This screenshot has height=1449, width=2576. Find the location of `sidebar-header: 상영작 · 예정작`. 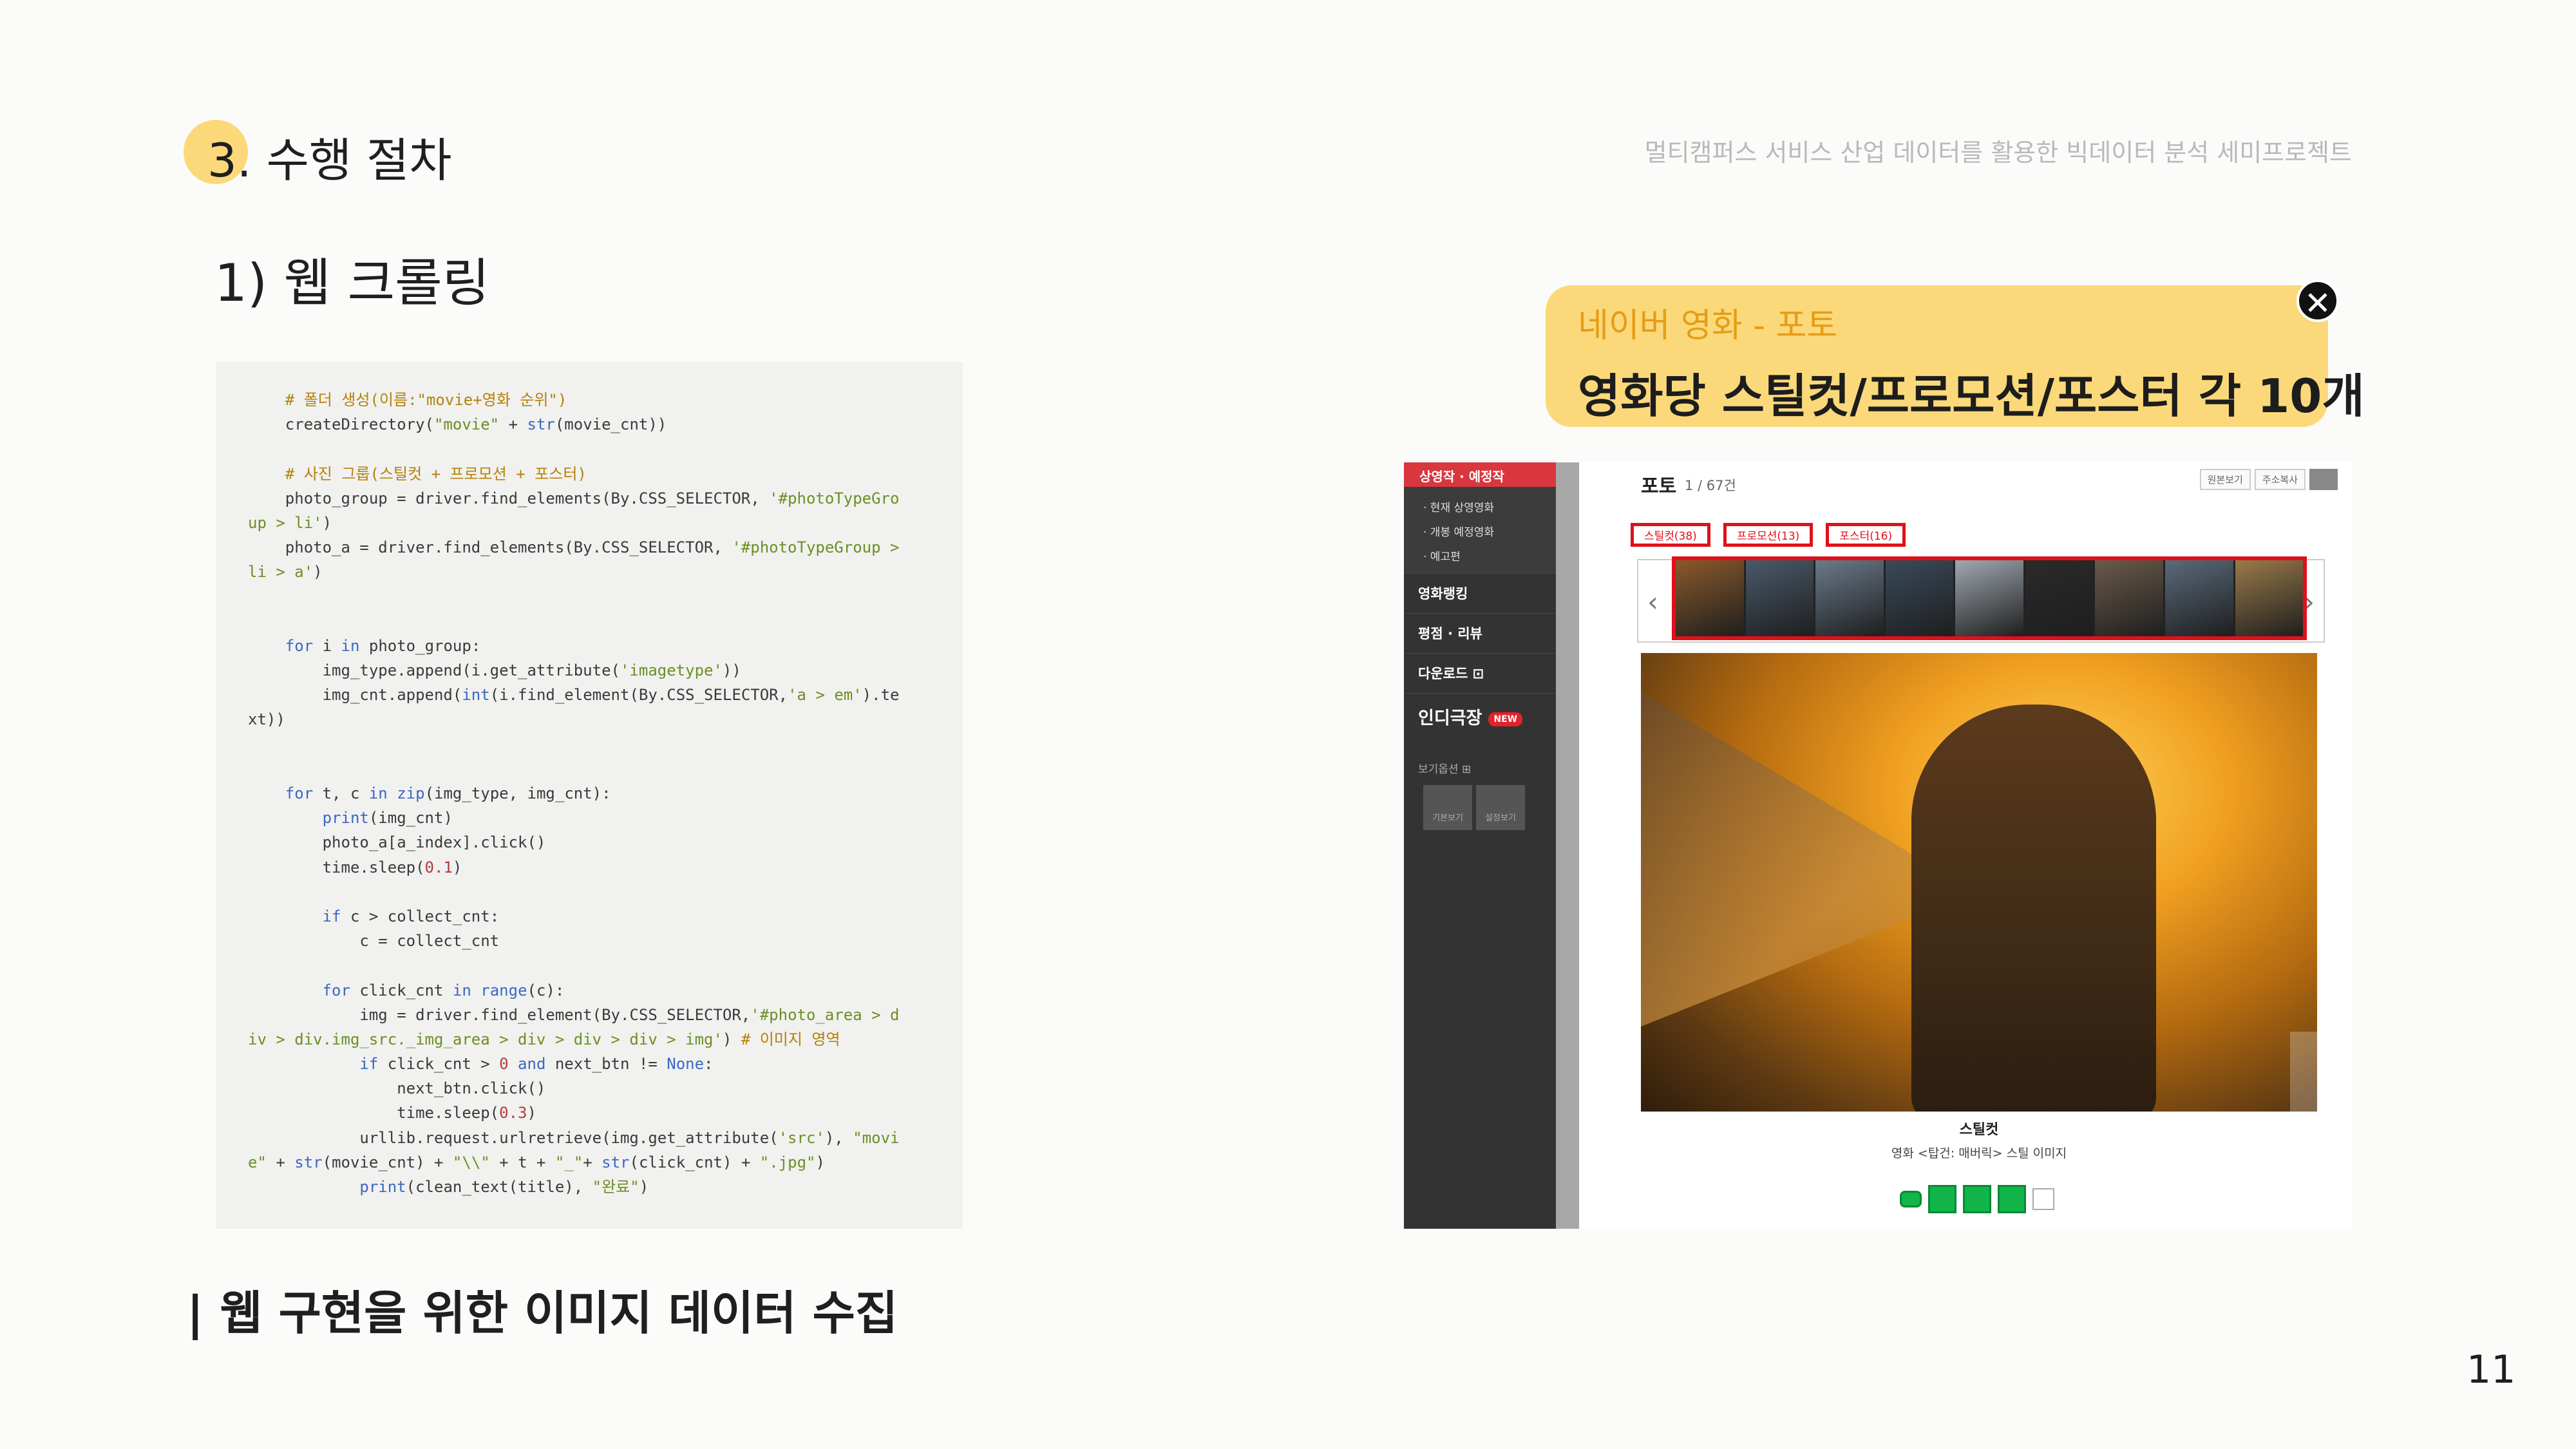

sidebar-header: 상영작 · 예정작 is located at coordinates (1480, 475).